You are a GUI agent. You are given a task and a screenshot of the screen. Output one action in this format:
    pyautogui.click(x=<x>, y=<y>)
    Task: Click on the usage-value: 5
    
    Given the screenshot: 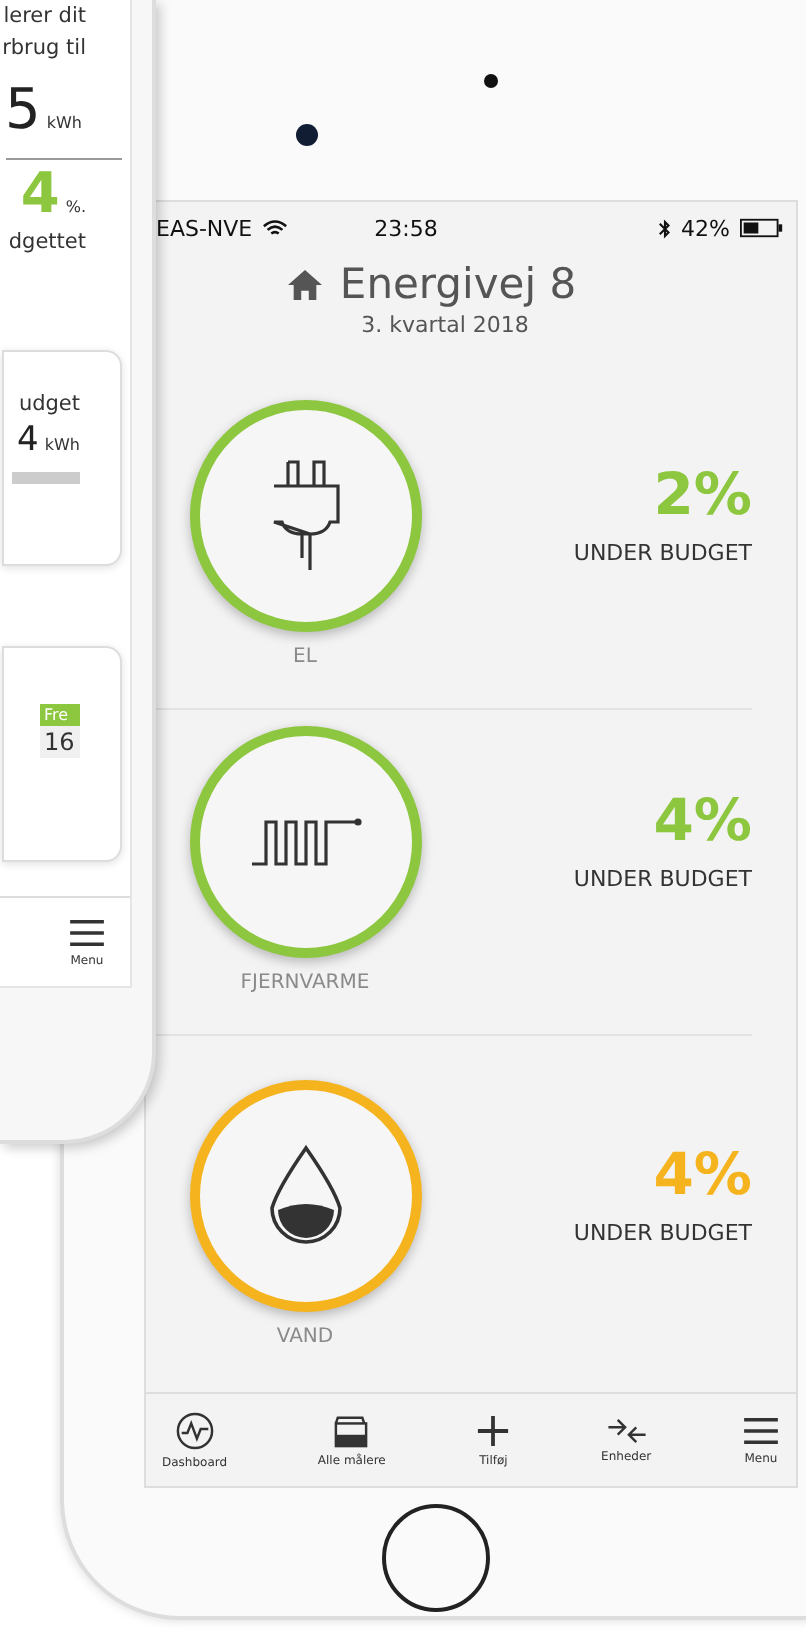 What is the action you would take?
    pyautogui.click(x=23, y=109)
    